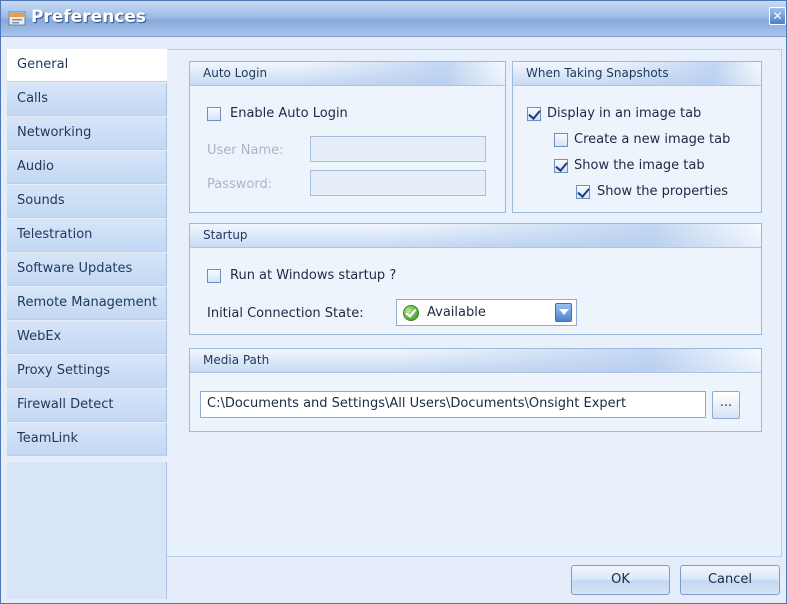 The width and height of the screenshot is (787, 604). I want to click on sidebar-item-audio: Audio, so click(87, 167).